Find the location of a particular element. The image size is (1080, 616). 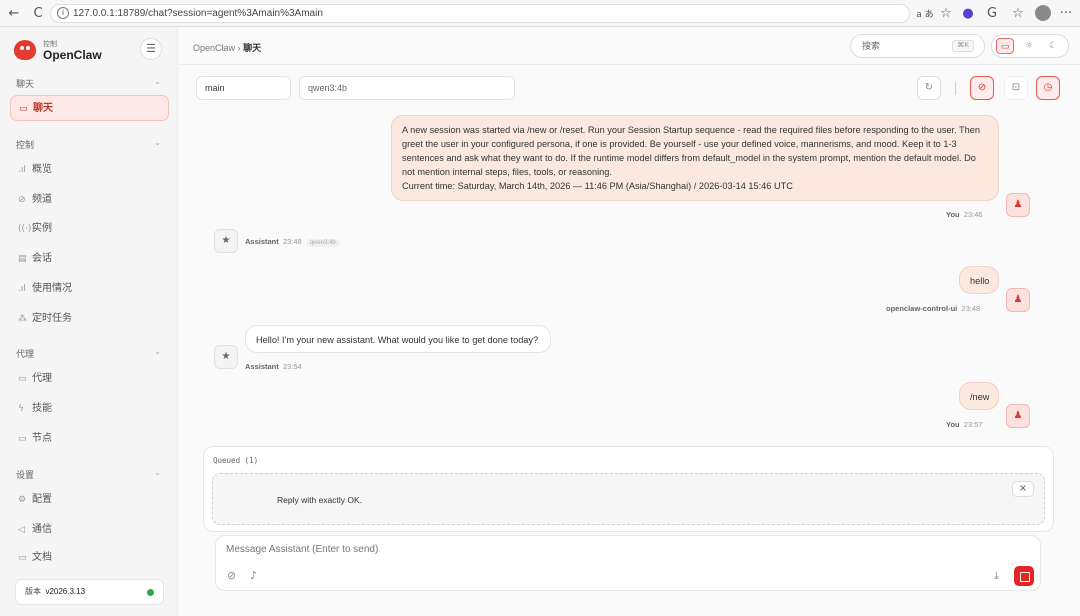

gear-icon: ⚙ is located at coordinates (22, 500).